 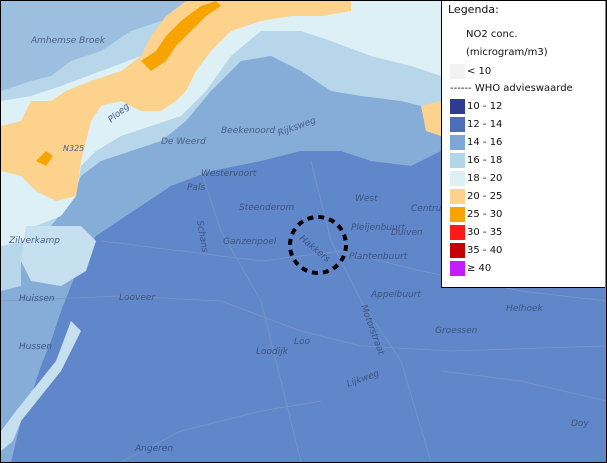 I want to click on legend-label: 30 - 35, so click(x=485, y=232).